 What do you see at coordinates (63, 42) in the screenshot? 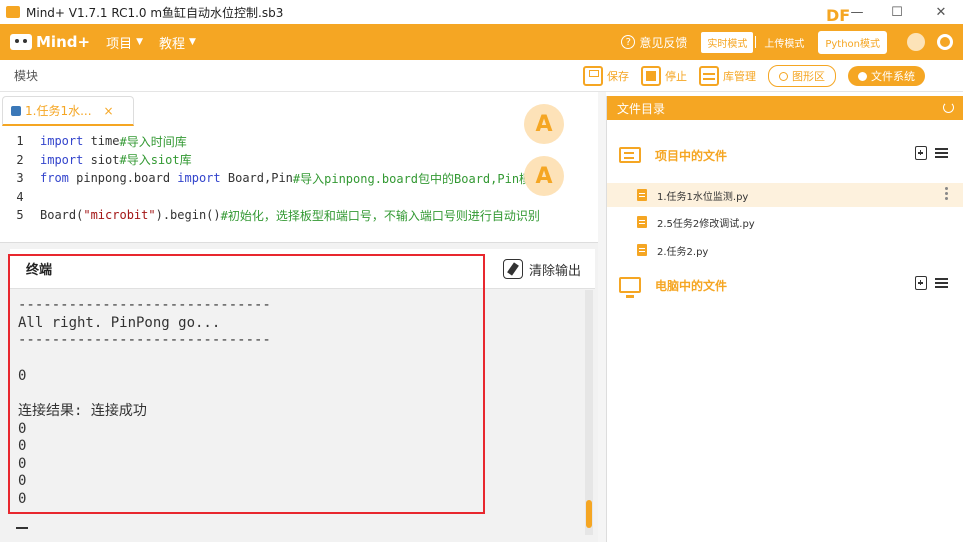
I see `logo-text: Mind+` at bounding box center [63, 42].